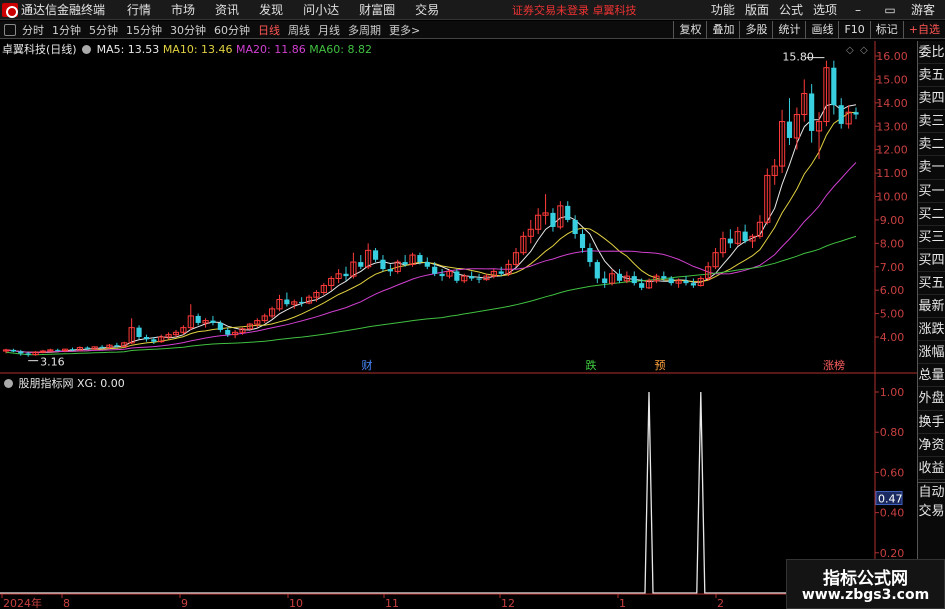 The image size is (945, 609). What do you see at coordinates (722, 30) in the screenshot?
I see `tool-overlay: 叠加` at bounding box center [722, 30].